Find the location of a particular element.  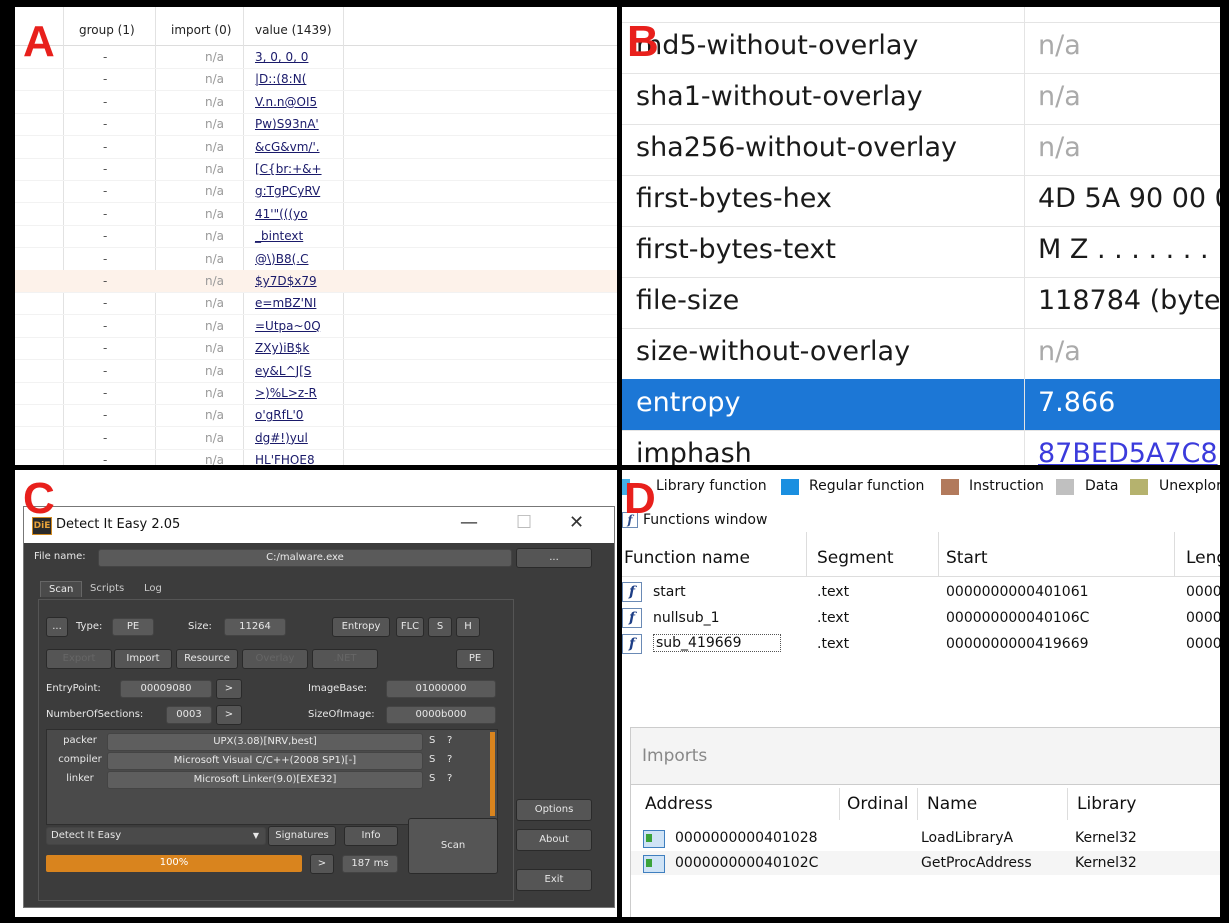

file-name-field: C:/malware.exe is located at coordinates (305, 558).